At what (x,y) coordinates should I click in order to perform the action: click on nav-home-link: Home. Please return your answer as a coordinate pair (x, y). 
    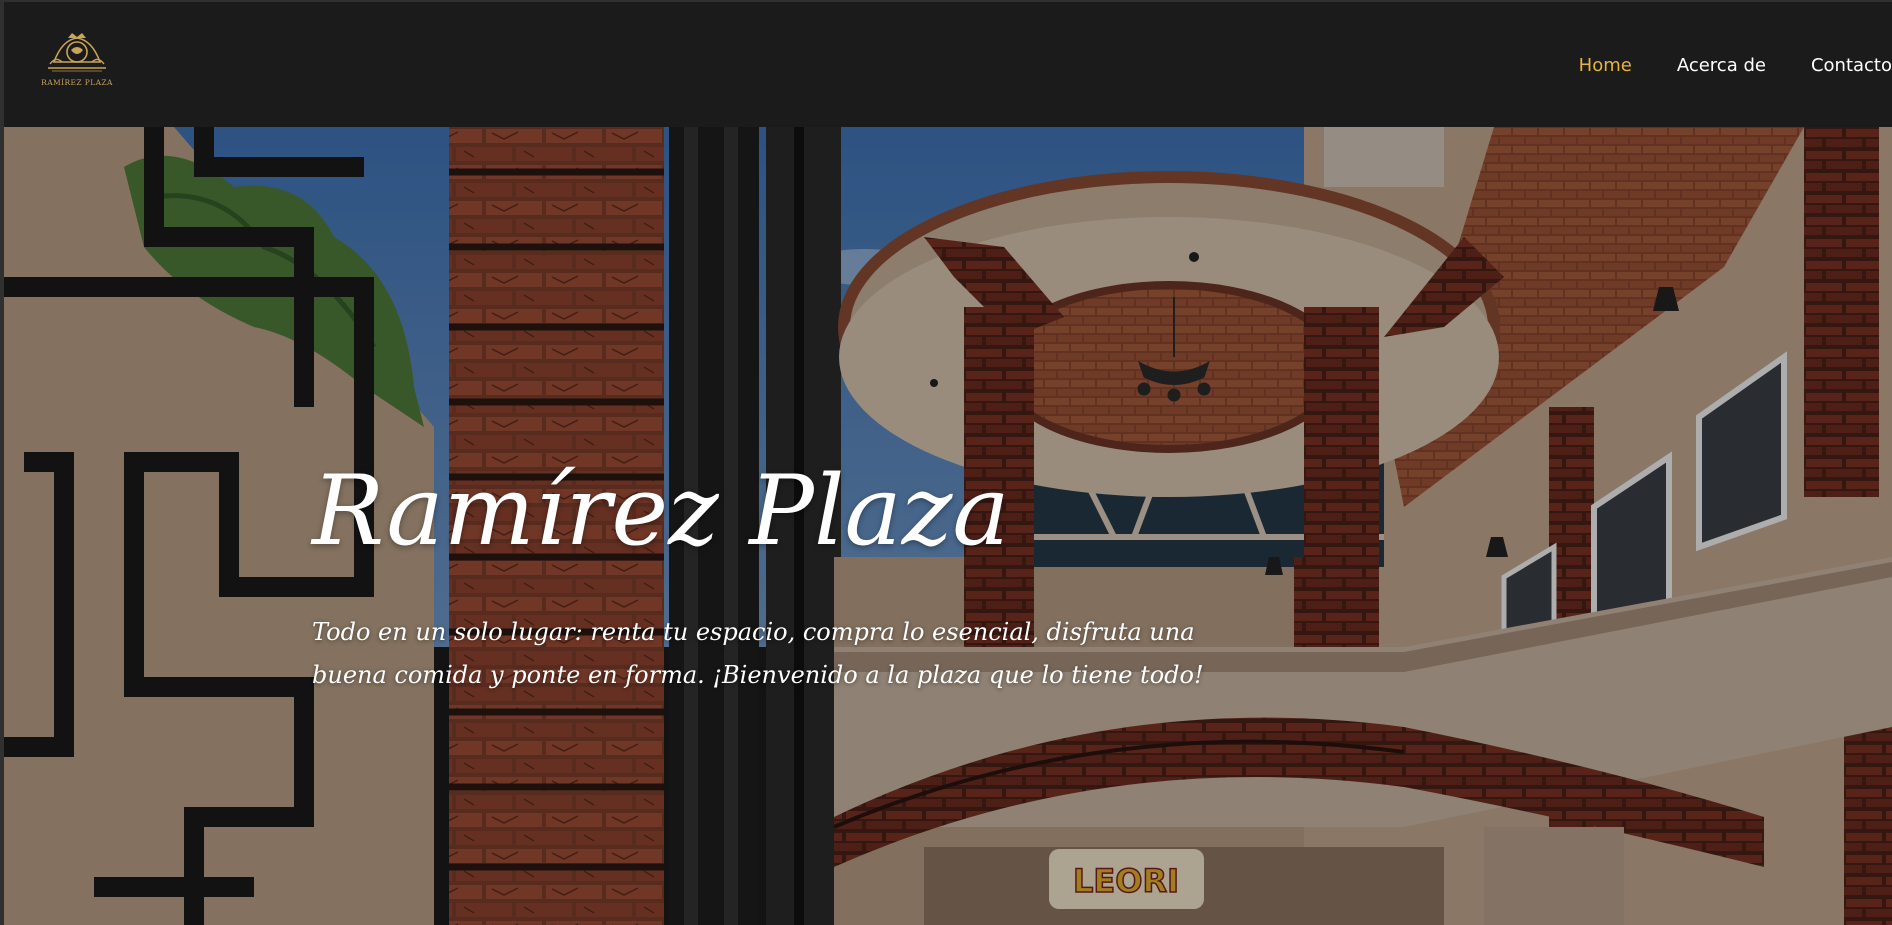
    Looking at the image, I should click on (1605, 65).